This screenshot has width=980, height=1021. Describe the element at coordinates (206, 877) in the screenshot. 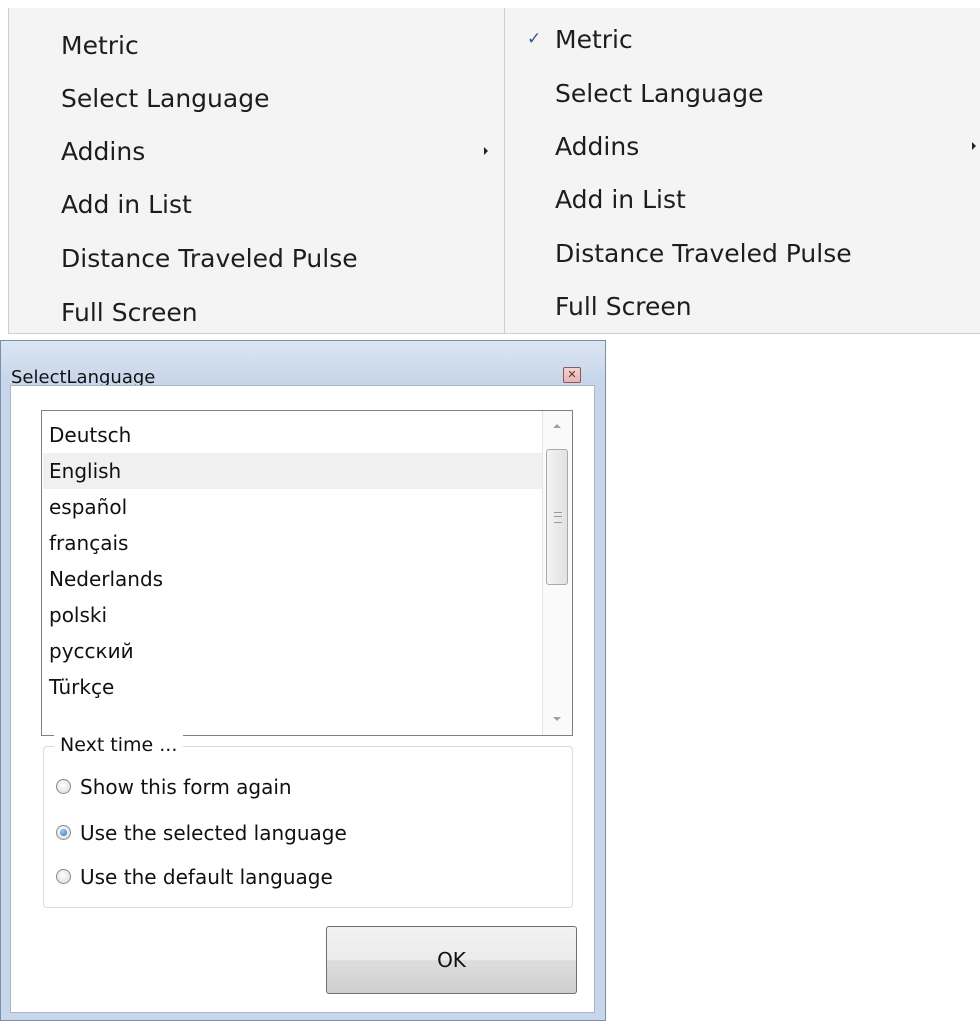

I see `radio-label: Use the default language` at that location.